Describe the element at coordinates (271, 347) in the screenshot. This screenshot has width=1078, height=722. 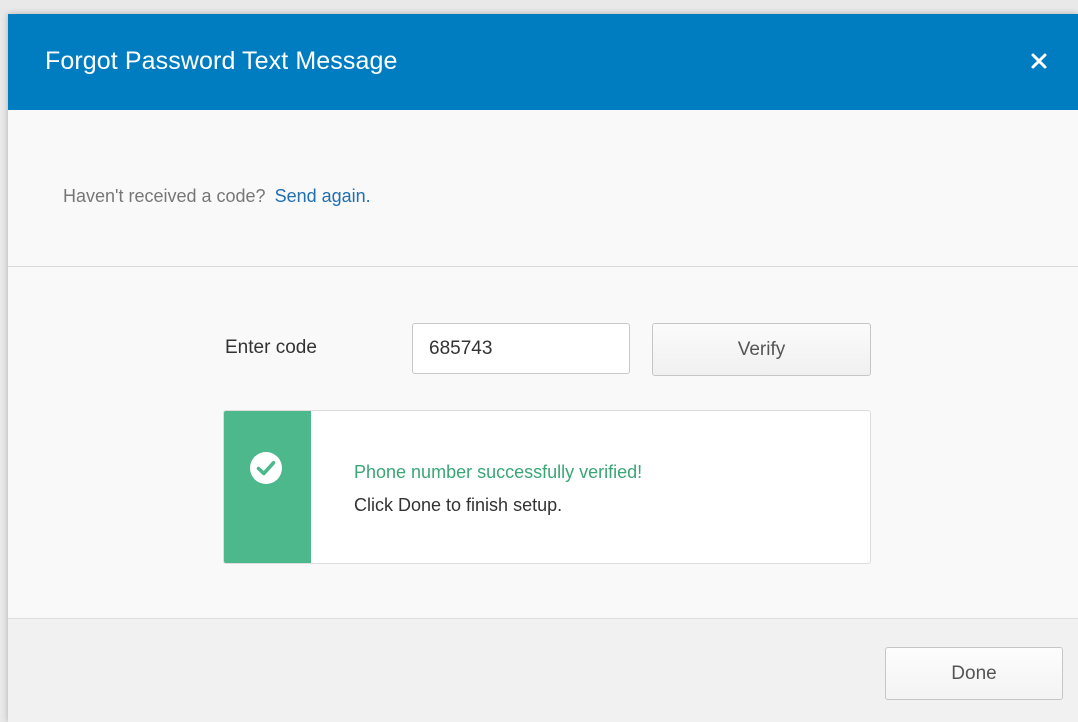
I see `enter-code-label: Enter code` at that location.